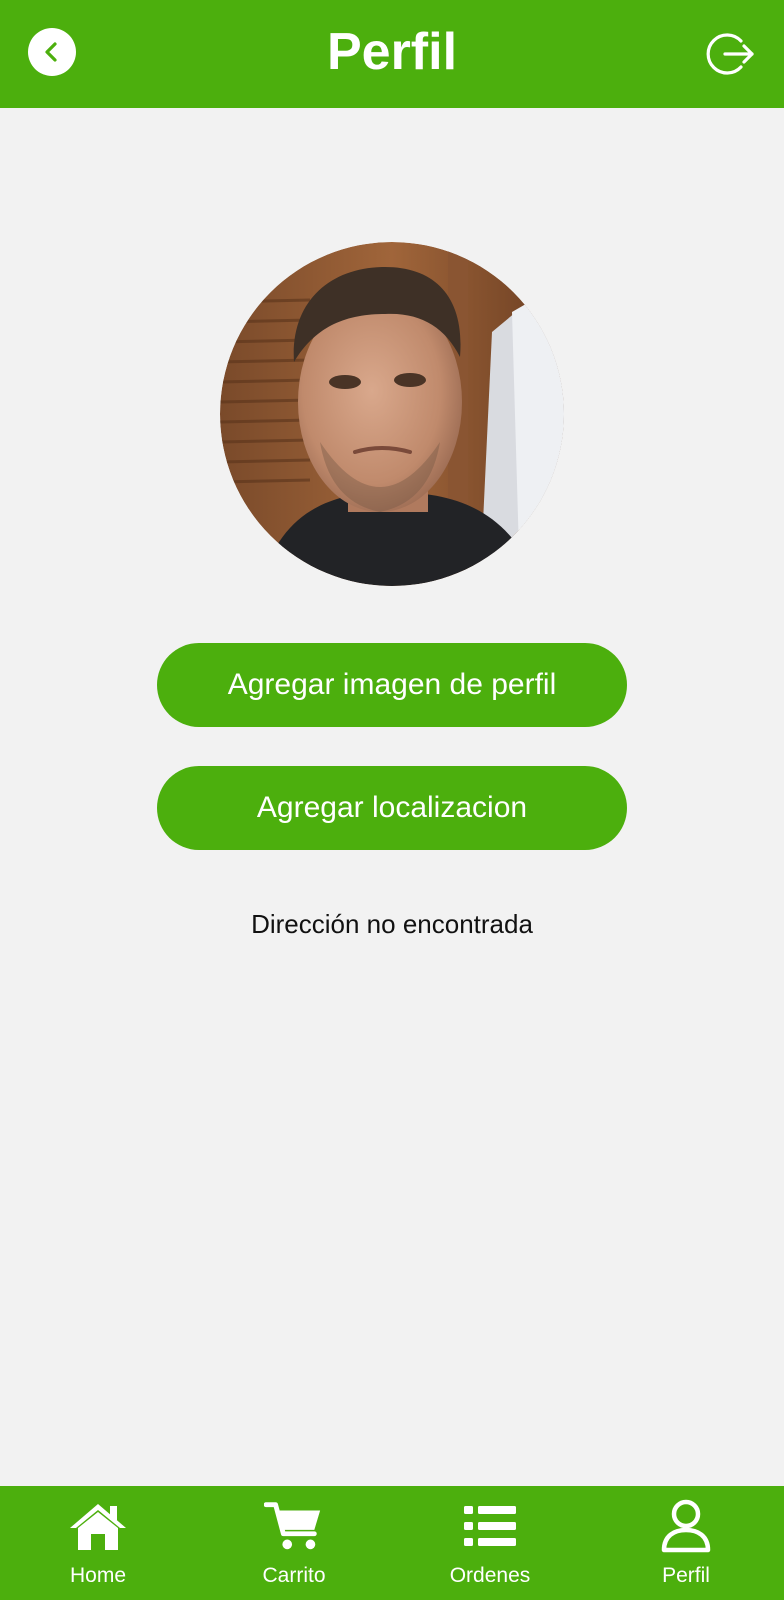 The height and width of the screenshot is (1600, 784). I want to click on add-location-button: Agregar localizacion, so click(392, 808).